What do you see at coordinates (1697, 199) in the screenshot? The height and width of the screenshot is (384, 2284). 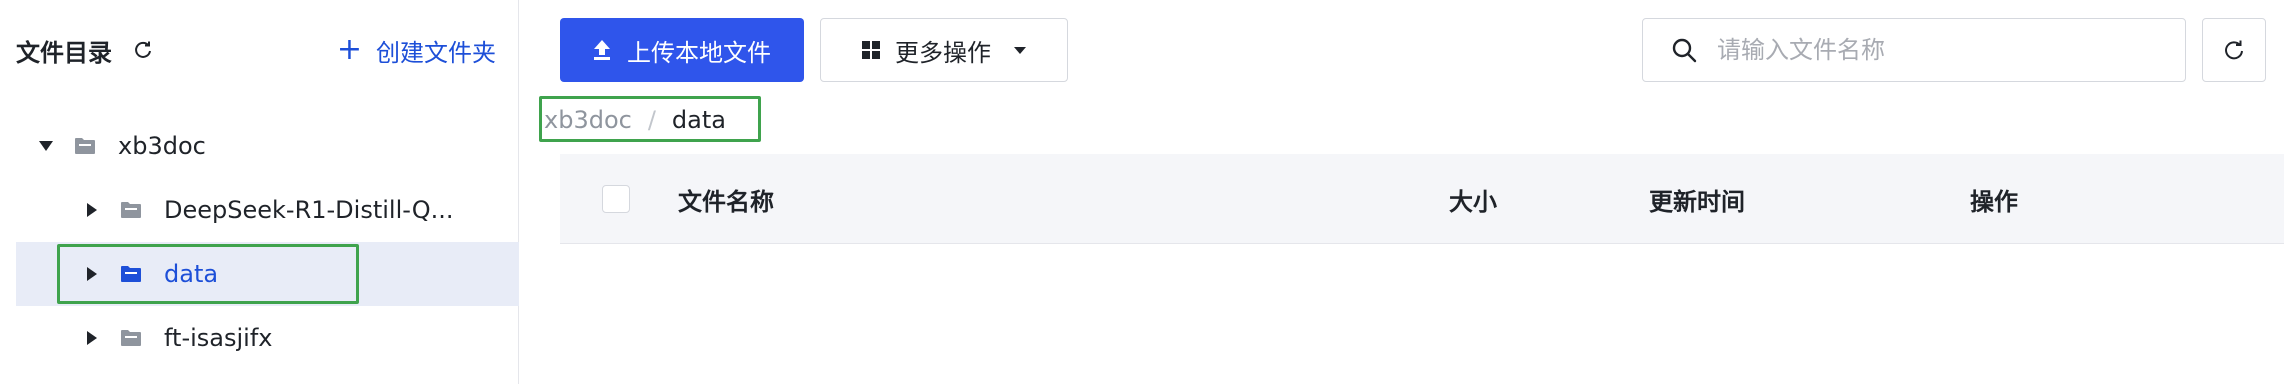 I see `column-header-updated-time: 更新时间` at bounding box center [1697, 199].